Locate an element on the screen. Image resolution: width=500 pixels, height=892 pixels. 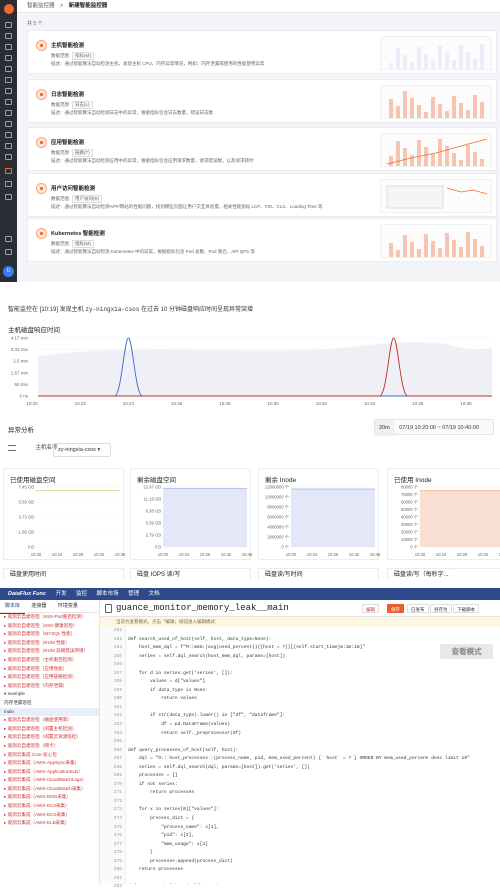
script-tree-item: ▸ 观测云自建巡检（应用链路检测） is located at coordinates (49, 677).